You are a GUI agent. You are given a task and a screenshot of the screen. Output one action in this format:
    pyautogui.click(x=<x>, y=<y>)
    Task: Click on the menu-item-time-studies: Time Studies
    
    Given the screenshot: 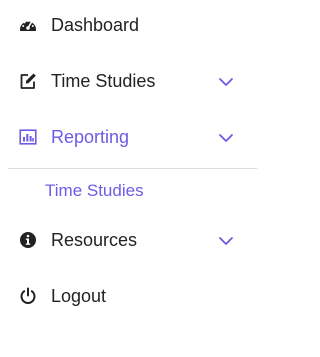 What is the action you would take?
    pyautogui.click(x=132, y=81)
    